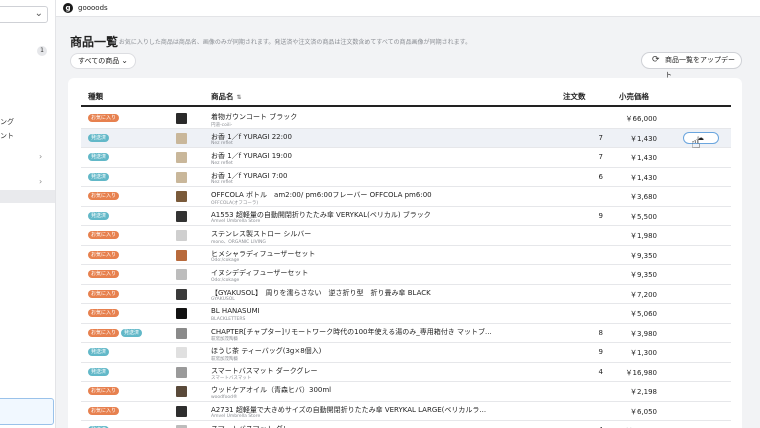 Image resolution: width=760 pixels, height=428 pixels. I want to click on column-header-qty: 注文数, so click(574, 96).